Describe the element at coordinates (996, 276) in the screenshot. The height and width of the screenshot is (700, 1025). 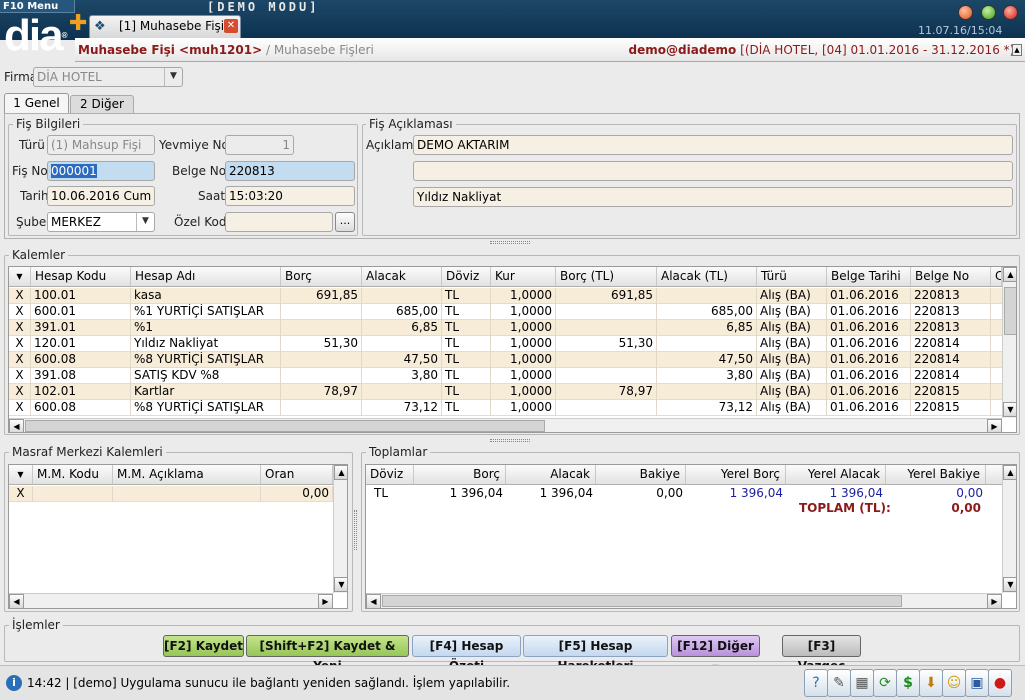
I see `col-c: C` at that location.